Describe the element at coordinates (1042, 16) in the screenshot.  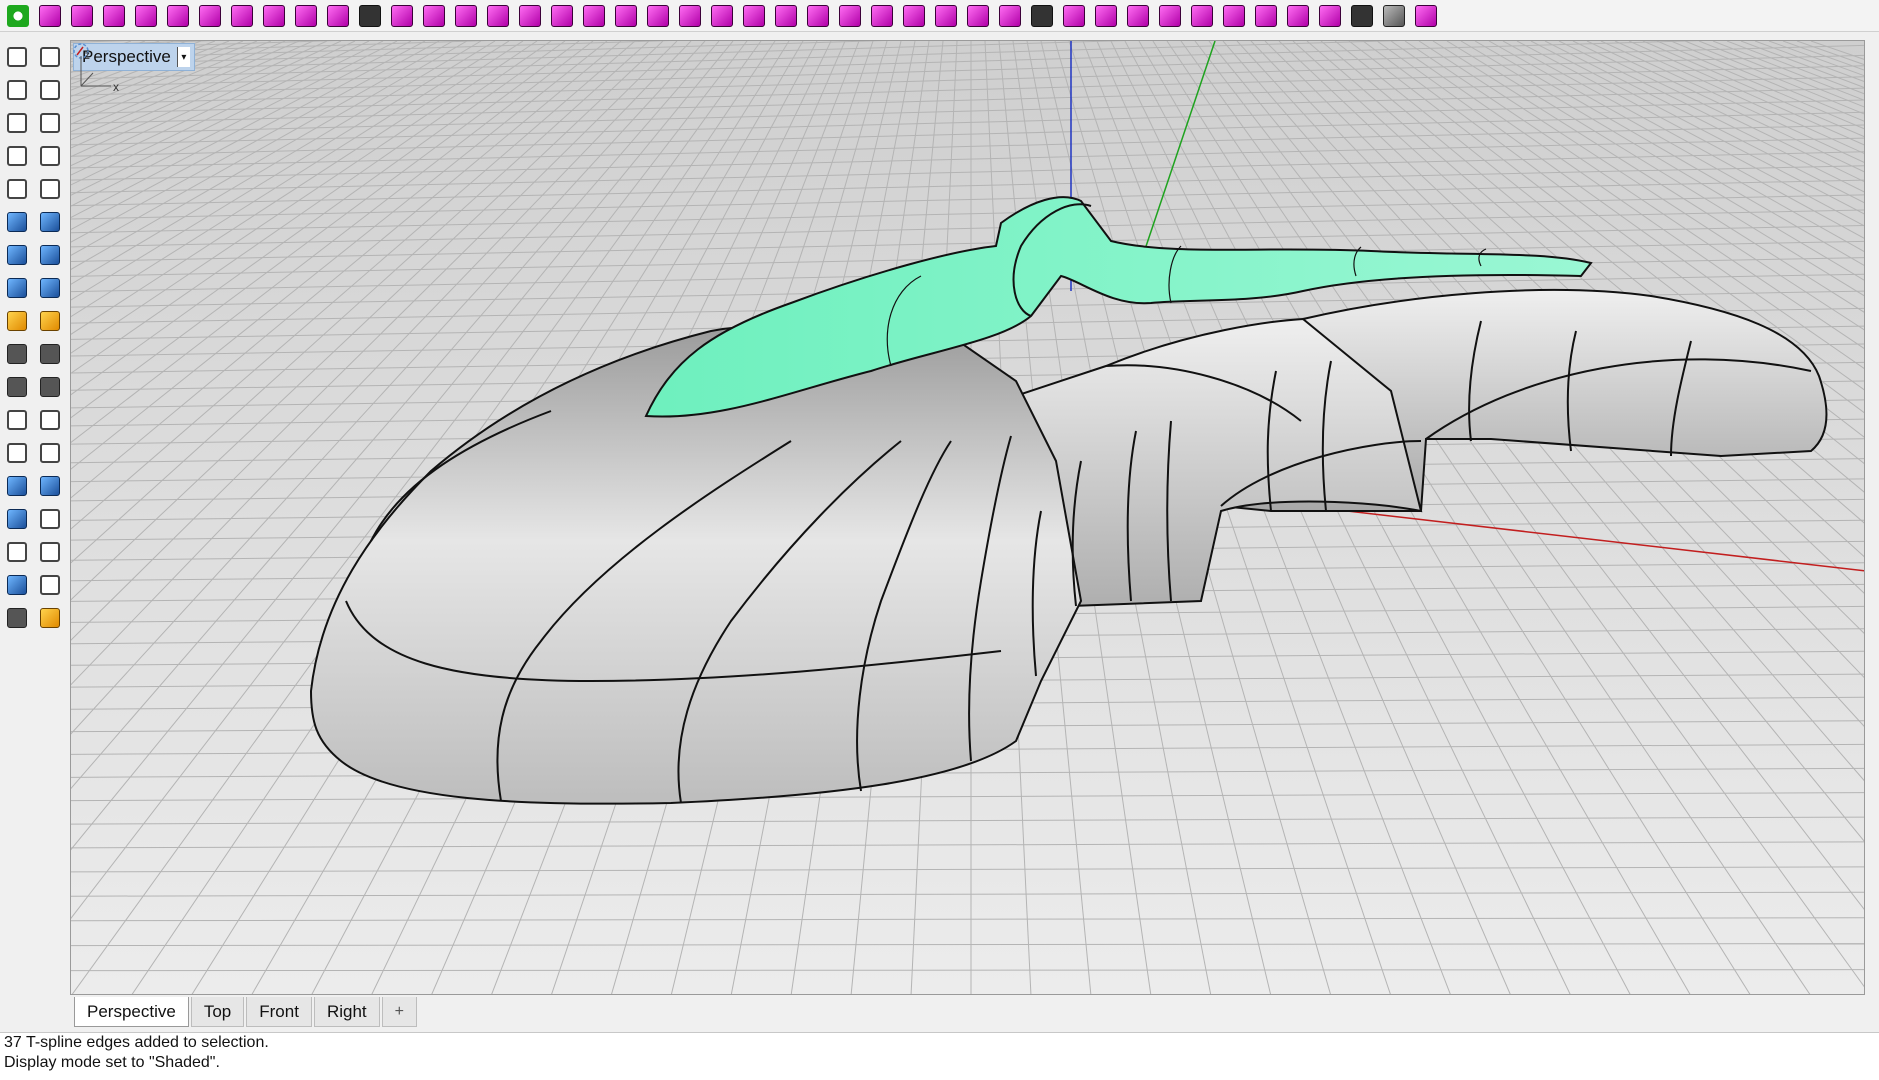
I see `branch-icon` at that location.